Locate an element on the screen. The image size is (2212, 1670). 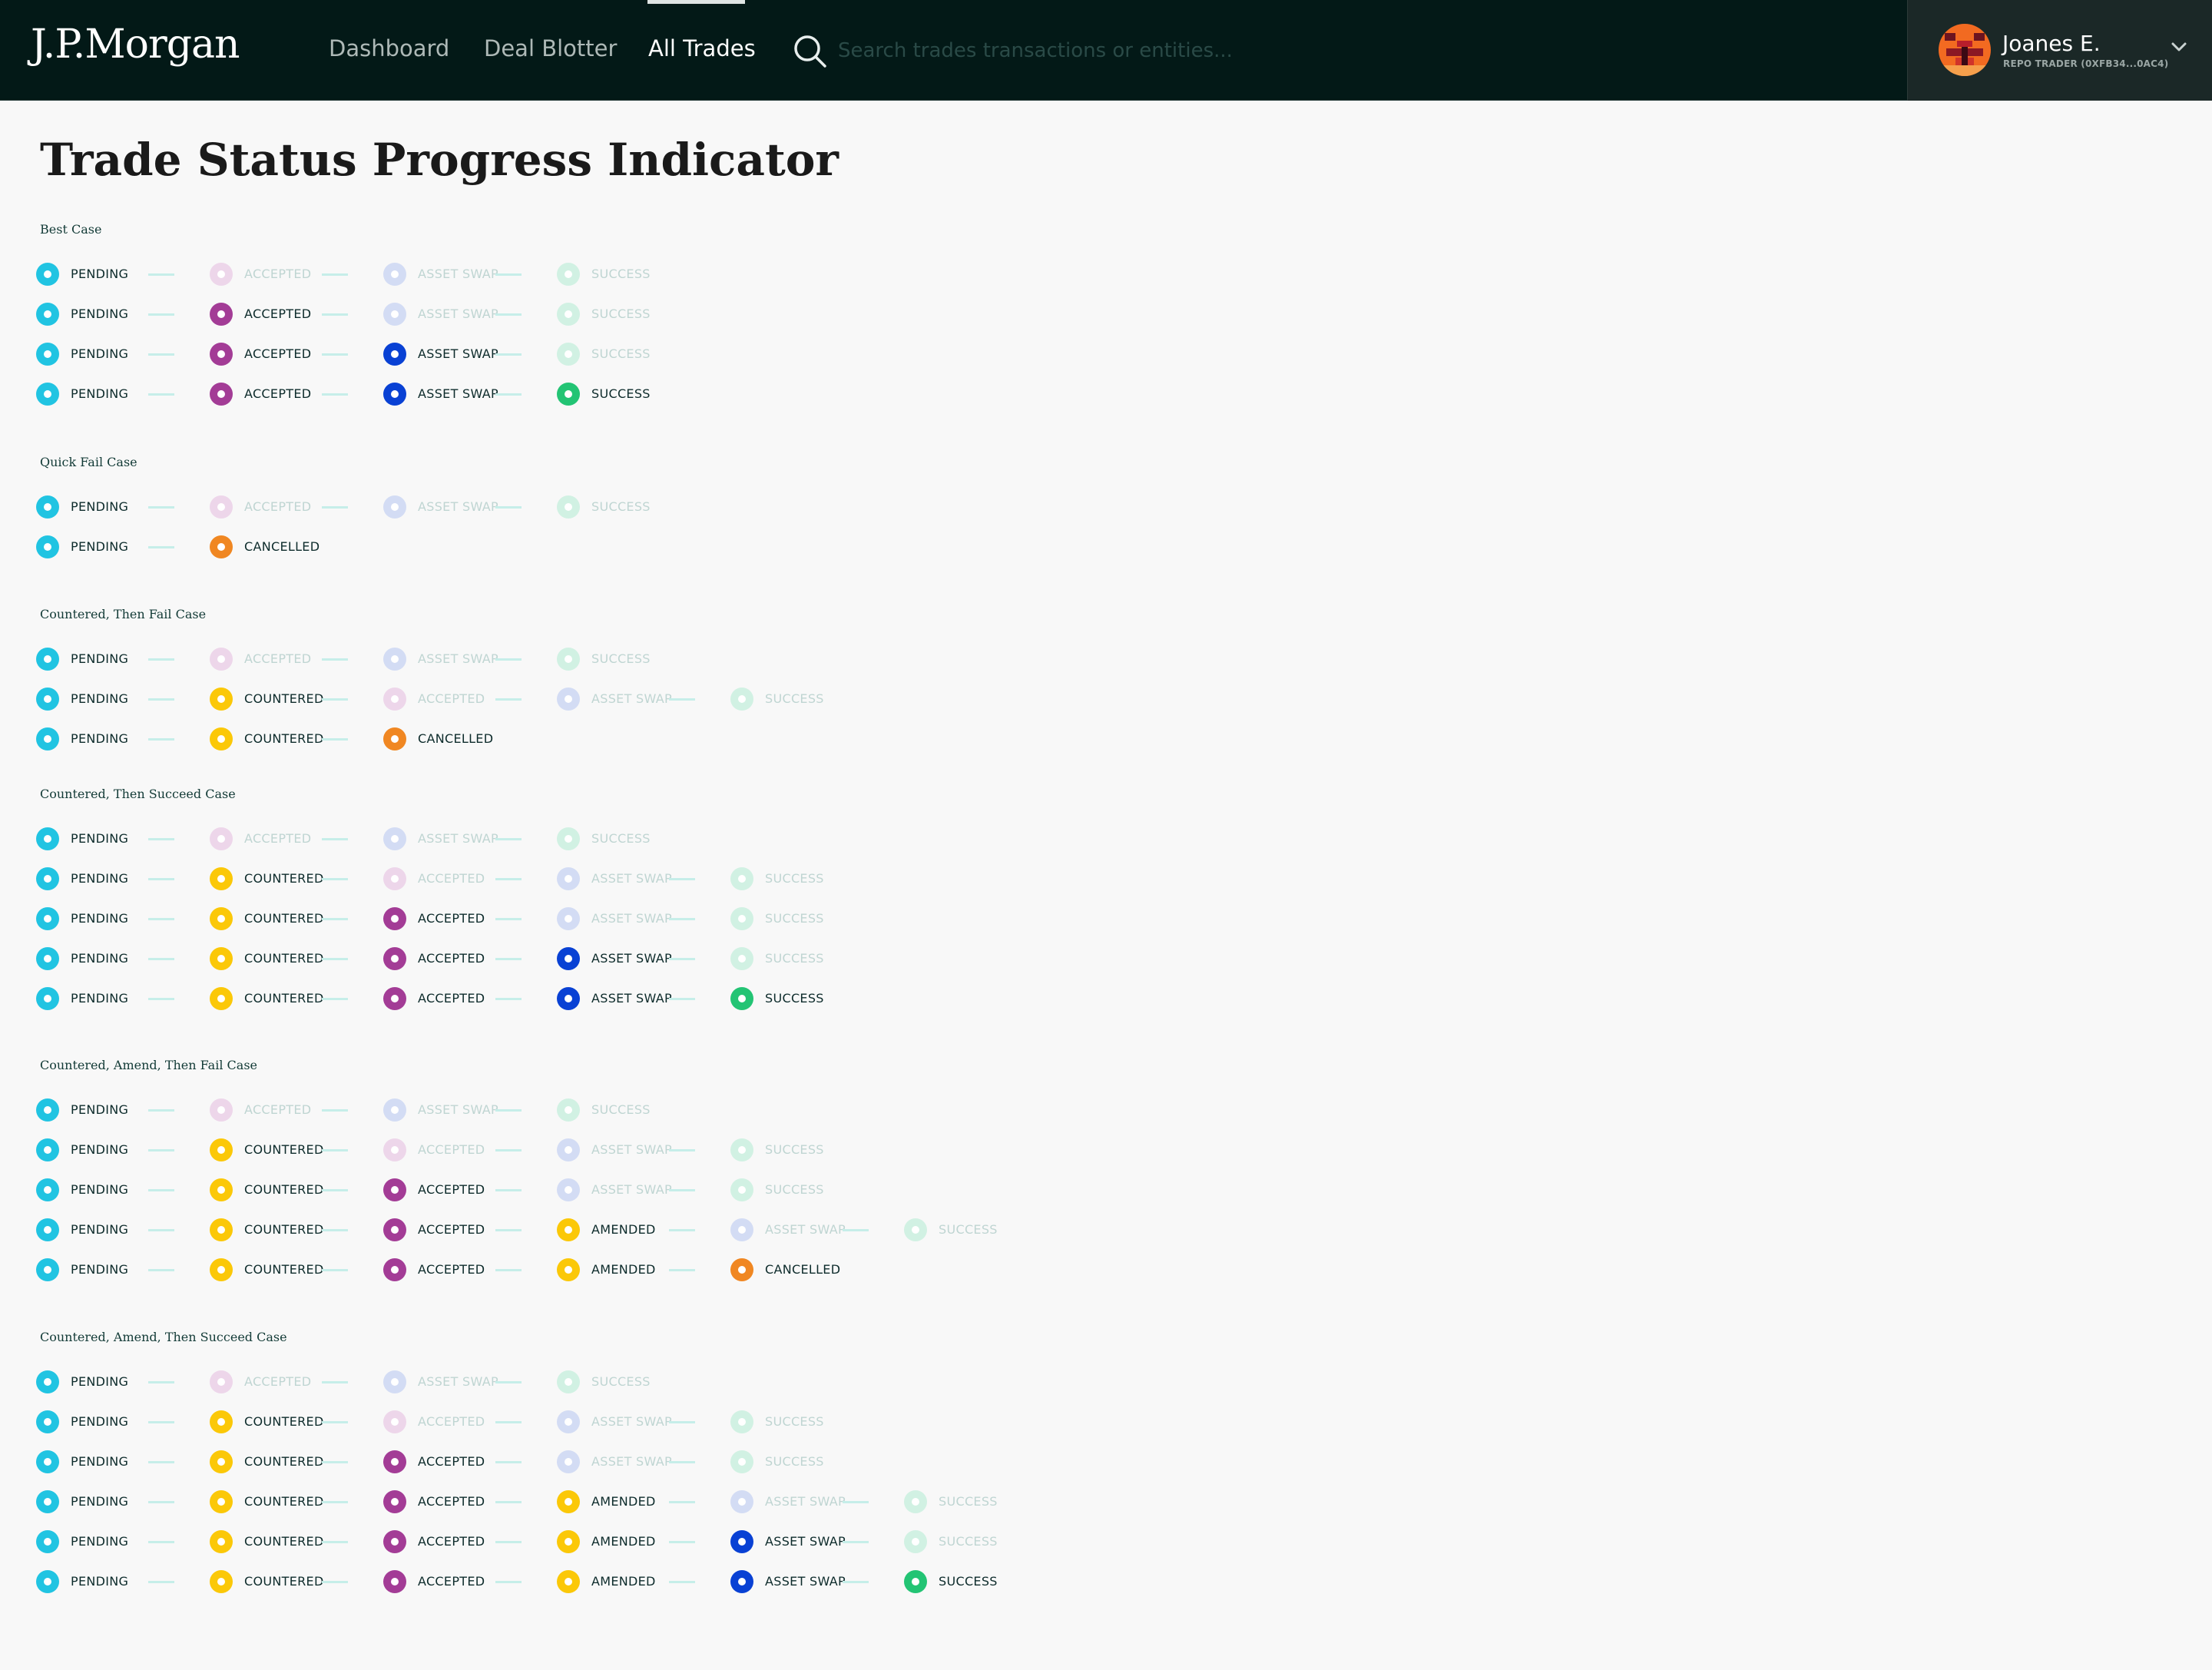
section-title-countered-amend-then-fail-case: Countered, Amend, Then Fail Case is located at coordinates (148, 1065).